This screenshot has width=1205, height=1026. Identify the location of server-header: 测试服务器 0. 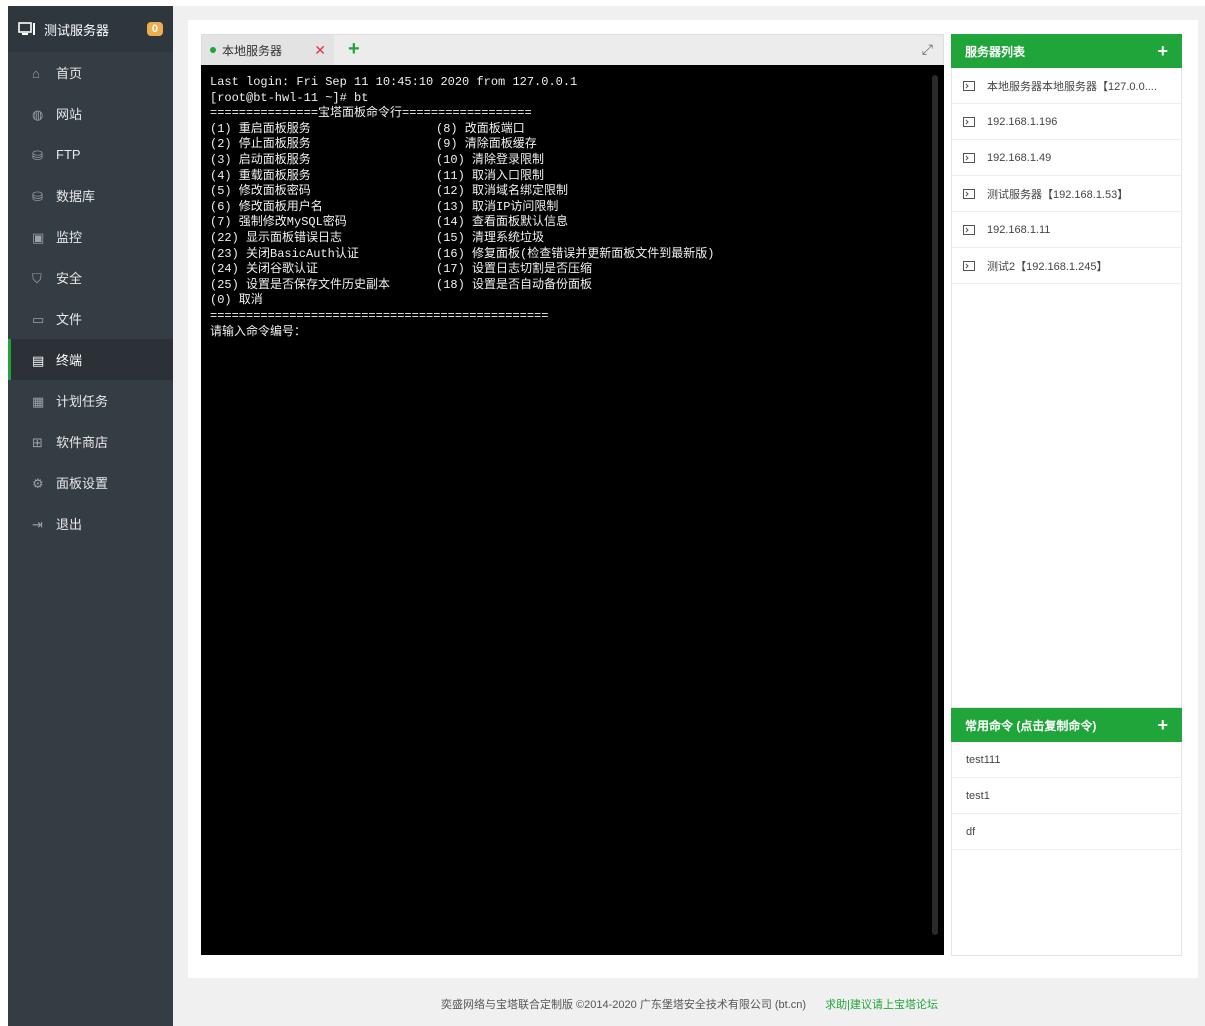
(90, 29).